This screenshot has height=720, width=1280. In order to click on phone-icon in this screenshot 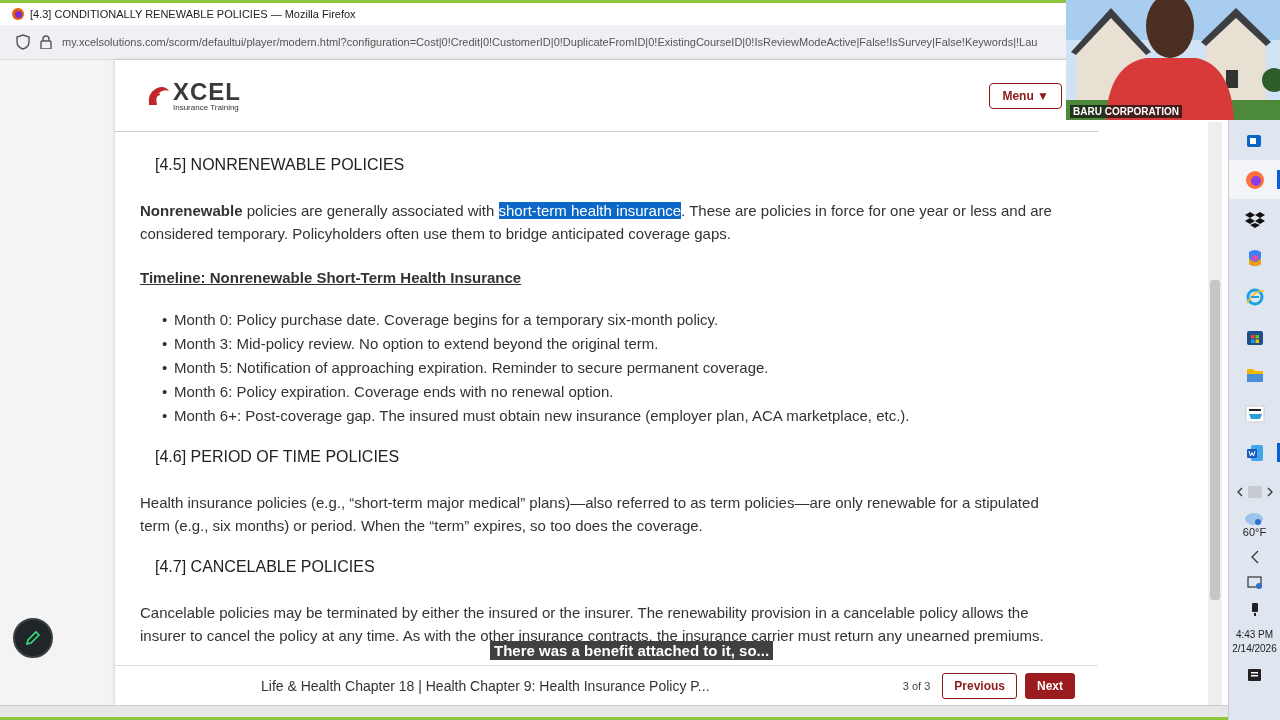, I will do `click(1254, 609)`.